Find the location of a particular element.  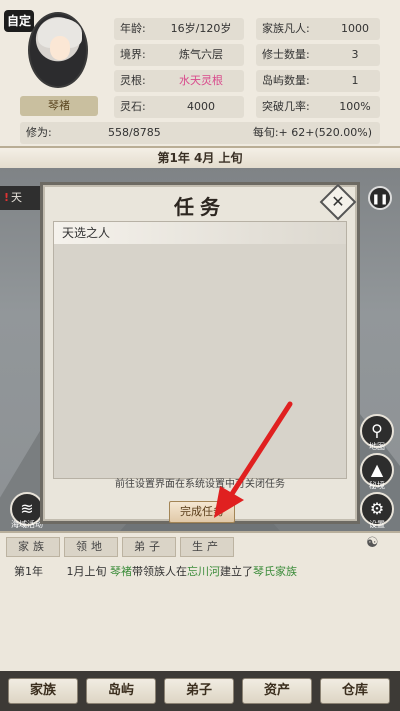

stat-age: 年龄: 16岁/120岁 is located at coordinates (179, 29).